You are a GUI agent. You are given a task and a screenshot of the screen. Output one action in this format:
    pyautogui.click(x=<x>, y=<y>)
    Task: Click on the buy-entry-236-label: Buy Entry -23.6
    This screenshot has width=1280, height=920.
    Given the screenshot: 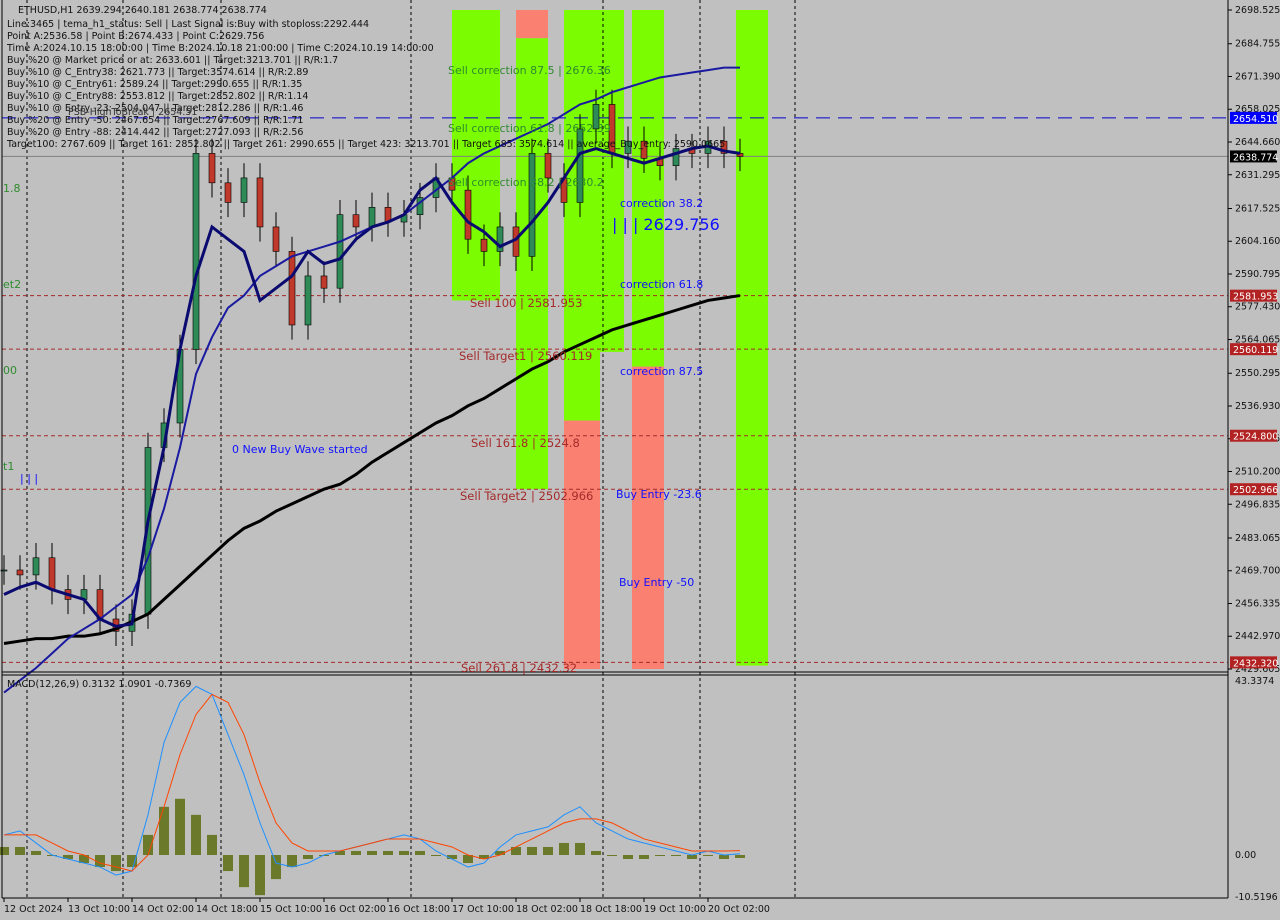 What is the action you would take?
    pyautogui.click(x=659, y=494)
    